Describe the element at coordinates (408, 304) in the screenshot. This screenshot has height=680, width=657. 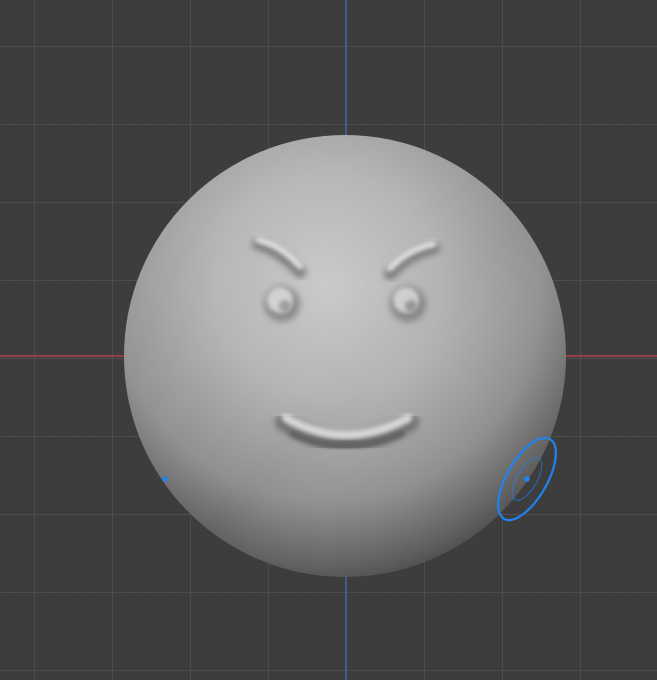
I see `eye-right` at that location.